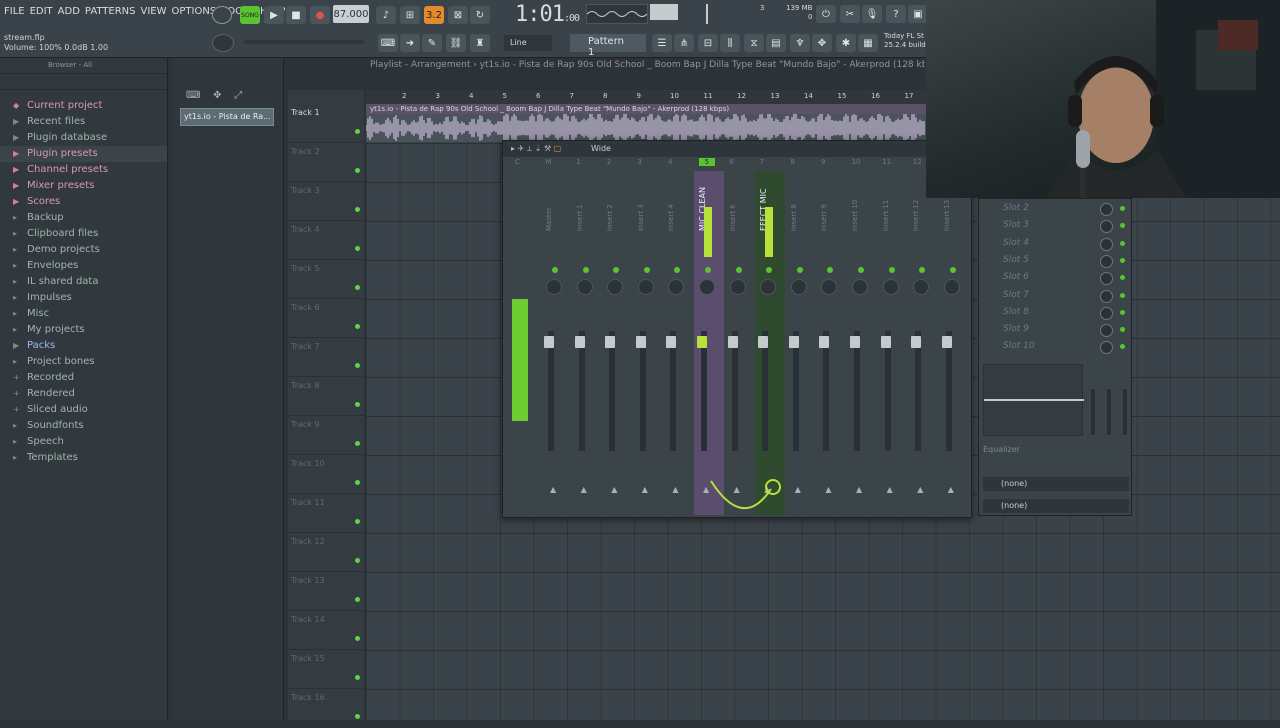 The width and height of the screenshot is (1280, 728). What do you see at coordinates (41, 11) in the screenshot?
I see `menu-edit: EDIT` at bounding box center [41, 11].